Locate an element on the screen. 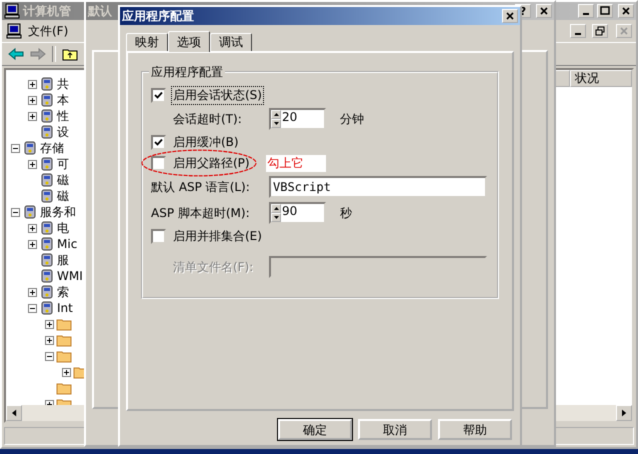 This screenshot has height=454, width=638. tree-item-label: 本 is located at coordinates (64, 100).